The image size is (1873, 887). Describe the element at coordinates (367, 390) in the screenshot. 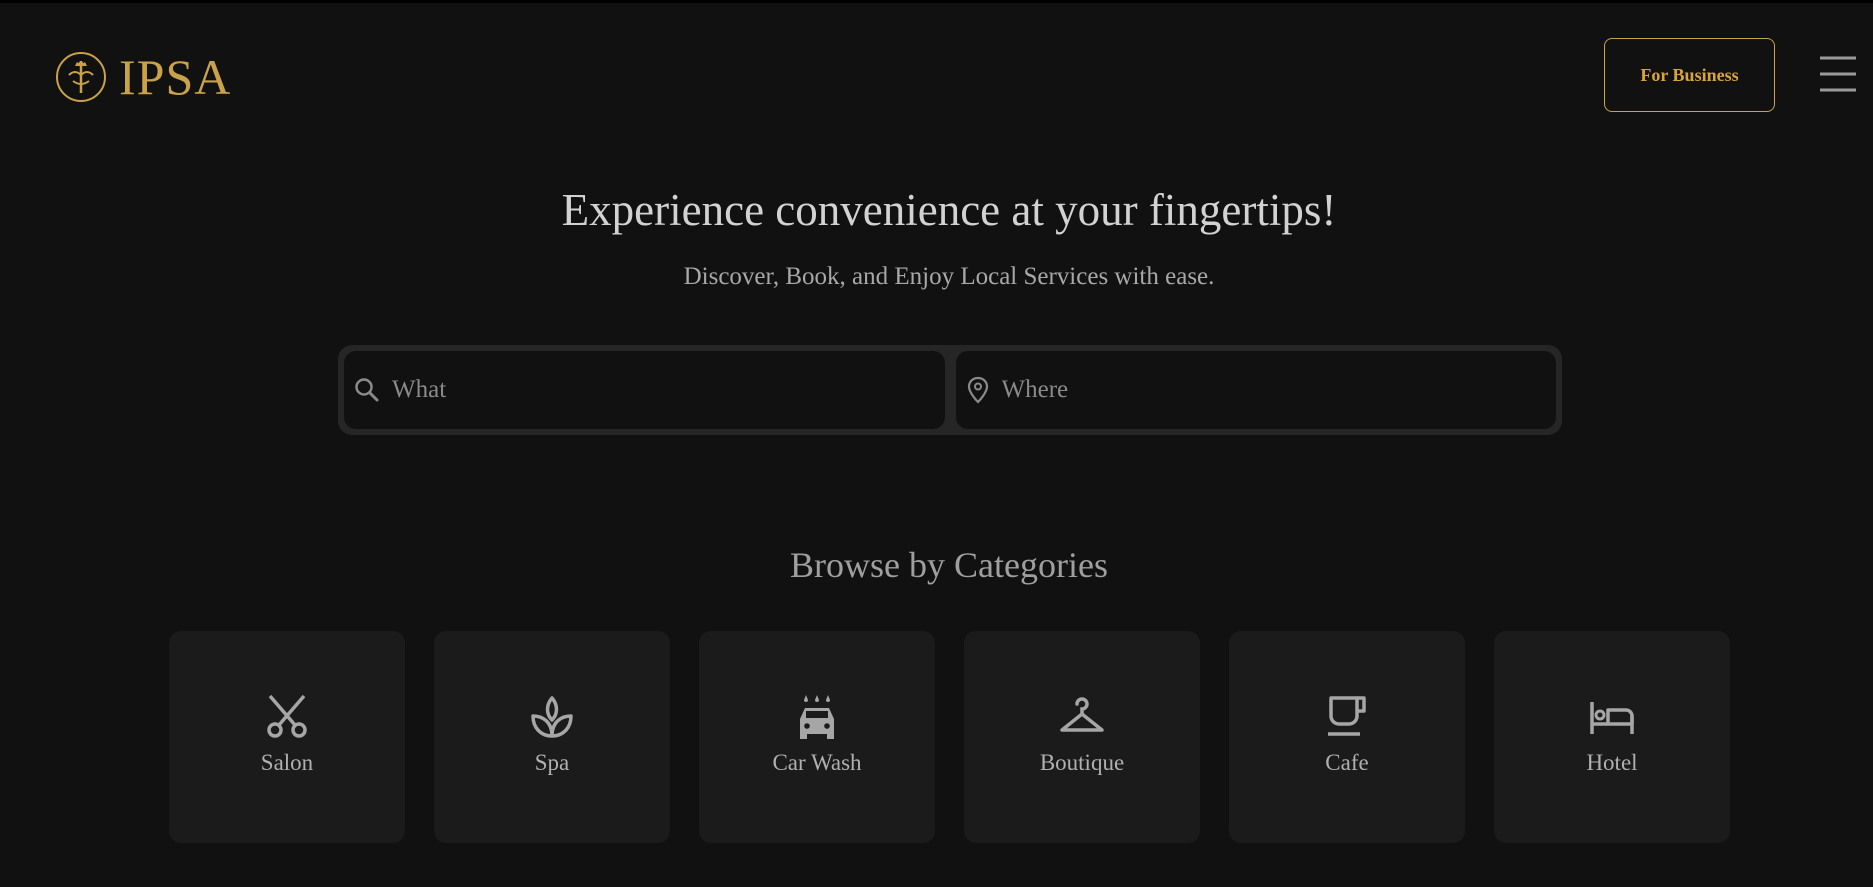

I see `search-icon` at that location.